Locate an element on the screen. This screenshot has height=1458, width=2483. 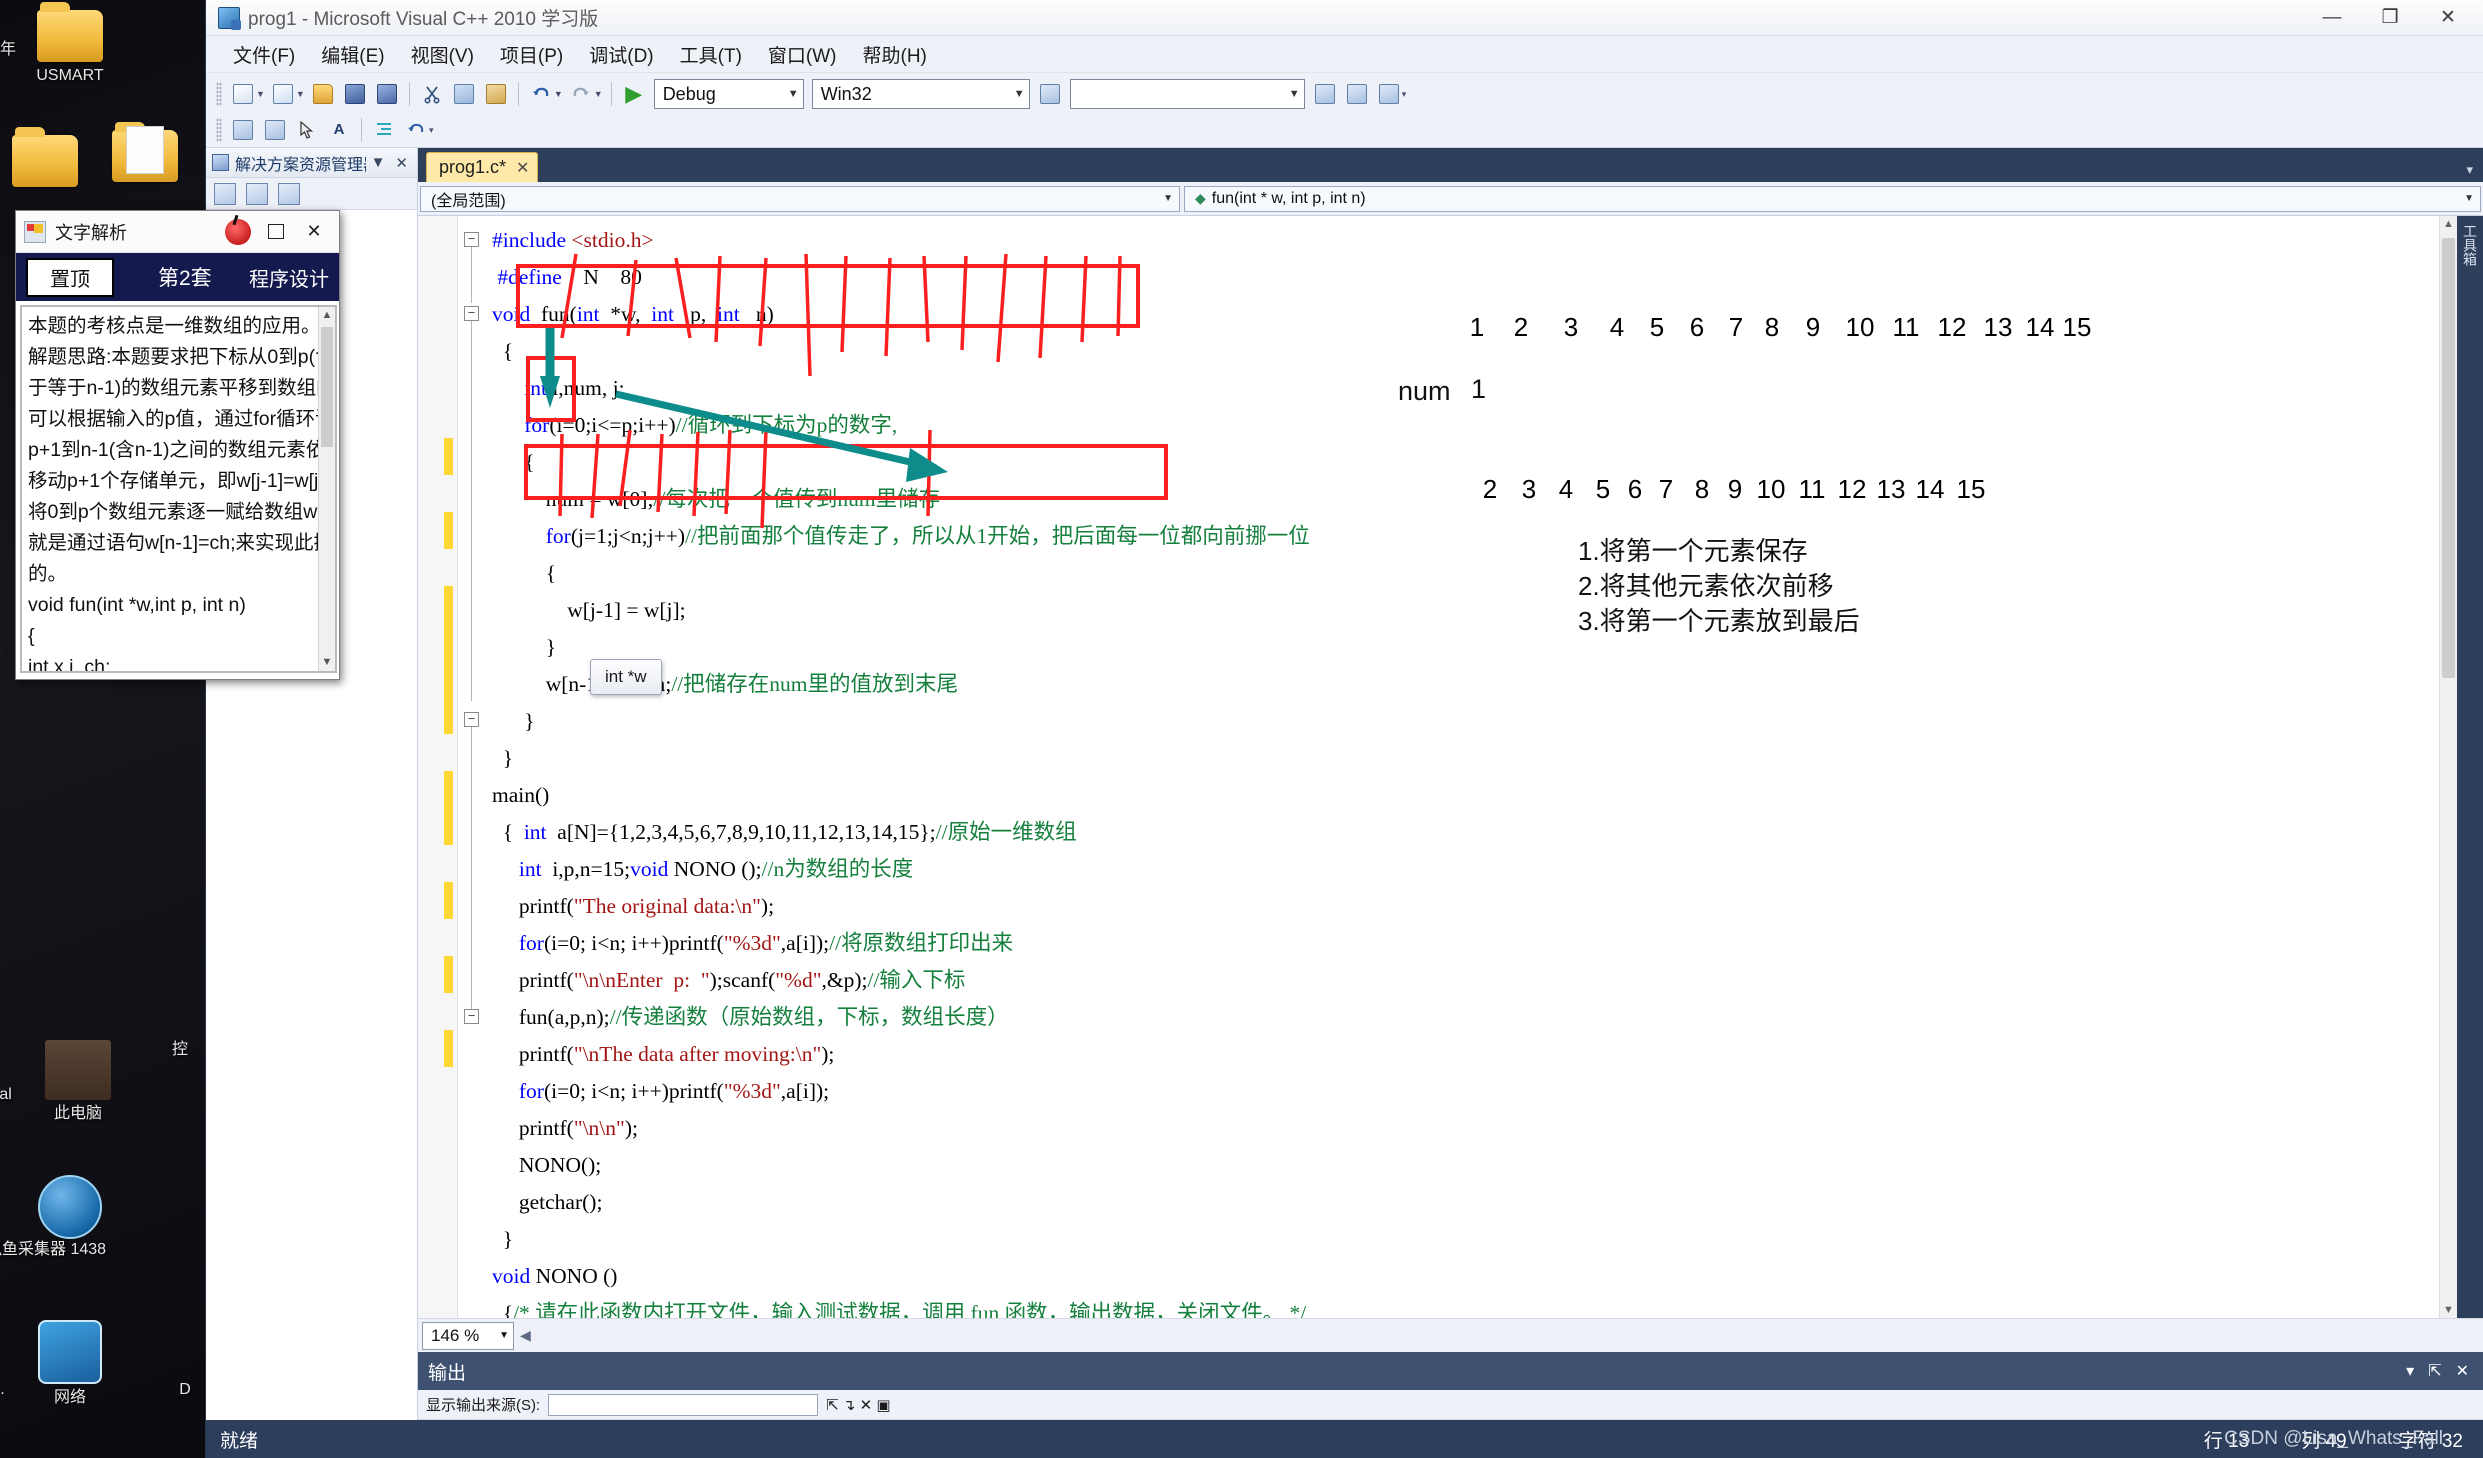
copy-button is located at coordinates (464, 94).